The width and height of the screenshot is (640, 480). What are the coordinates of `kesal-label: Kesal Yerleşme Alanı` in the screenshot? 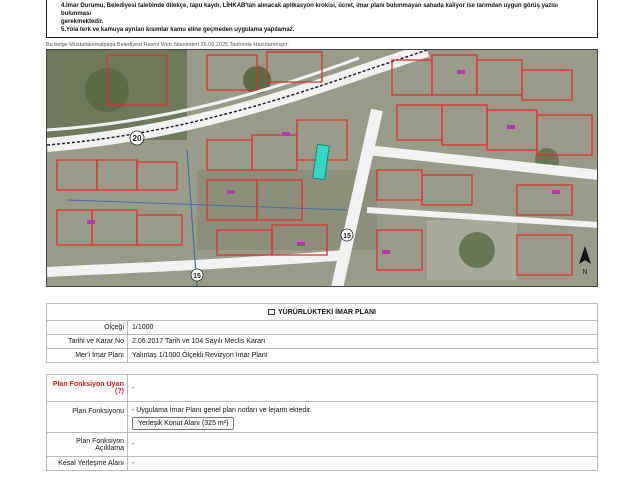 It's located at (87, 463).